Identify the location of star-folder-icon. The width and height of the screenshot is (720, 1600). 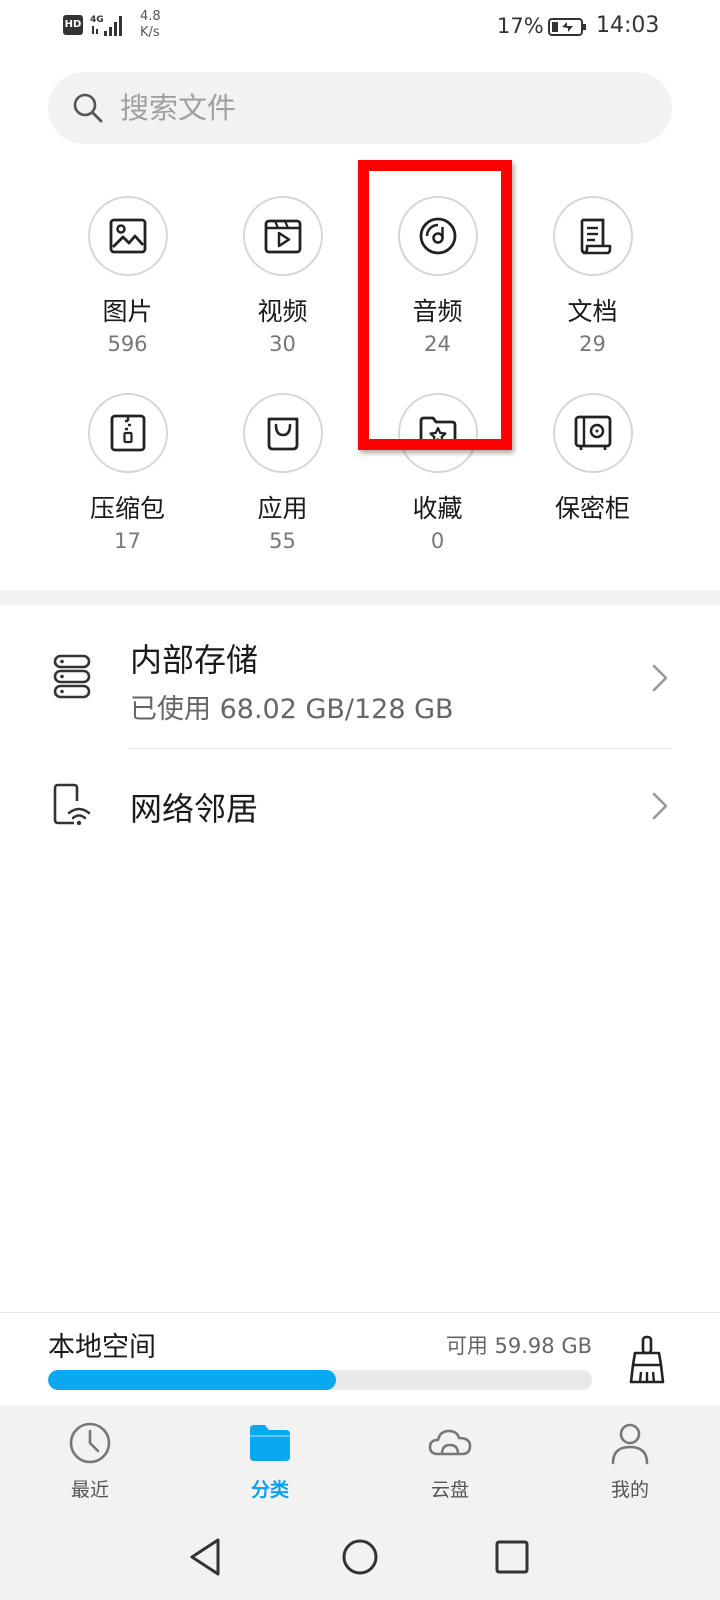
(438, 433).